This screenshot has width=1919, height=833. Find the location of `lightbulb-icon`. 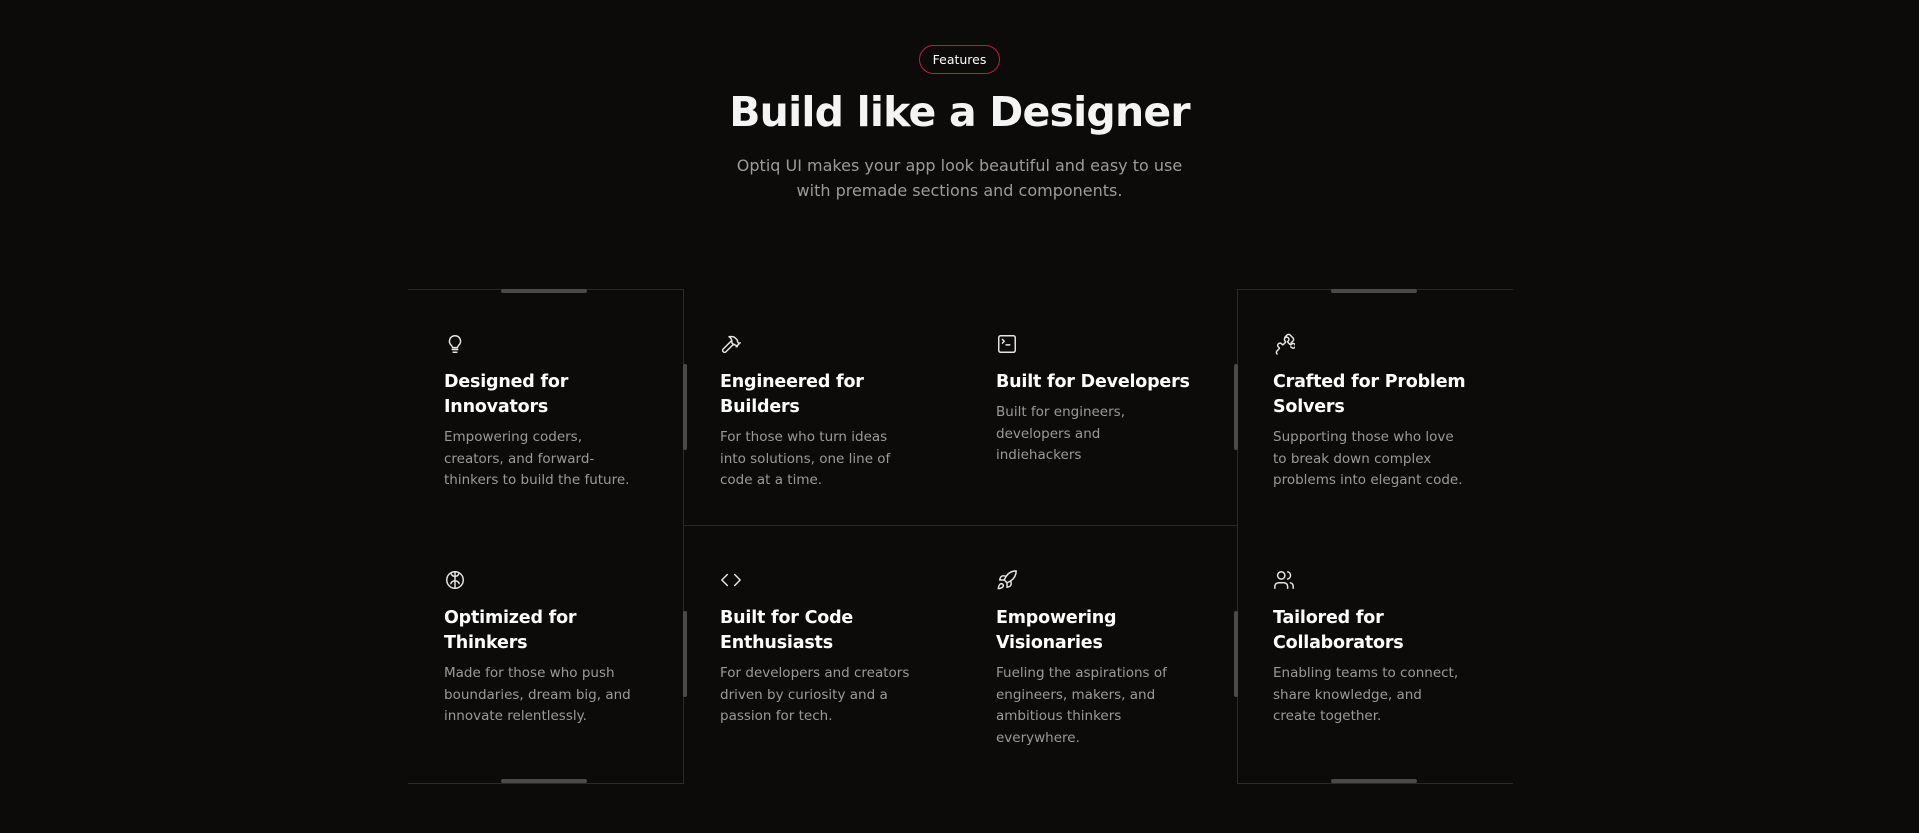

lightbulb-icon is located at coordinates (455, 344).